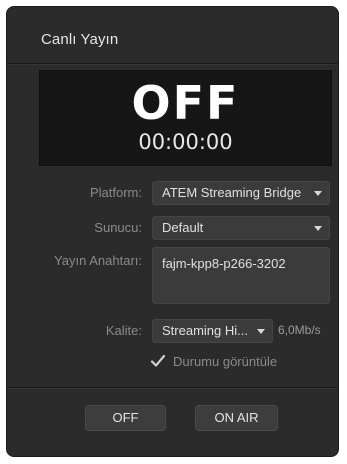  I want to click on off-button: OFF, so click(125, 418).